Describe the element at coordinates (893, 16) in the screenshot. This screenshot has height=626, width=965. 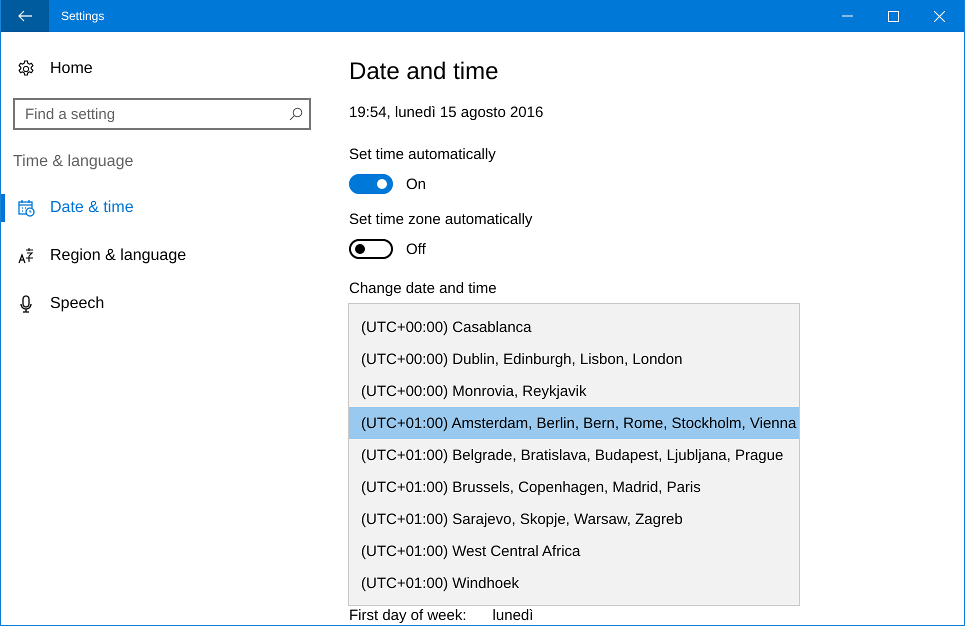
I see `maximize-icon` at that location.